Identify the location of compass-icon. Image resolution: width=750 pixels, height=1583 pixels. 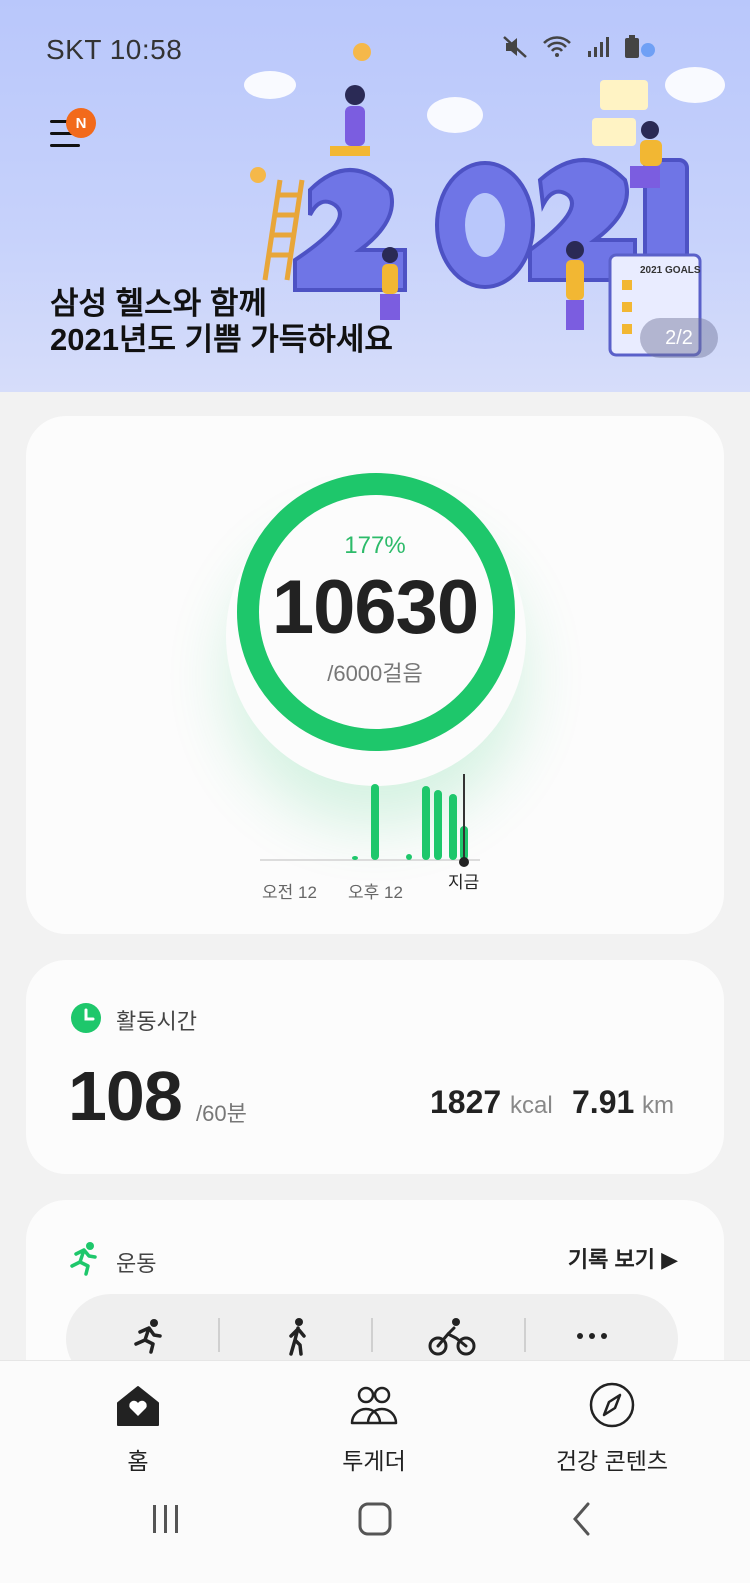
(612, 1405).